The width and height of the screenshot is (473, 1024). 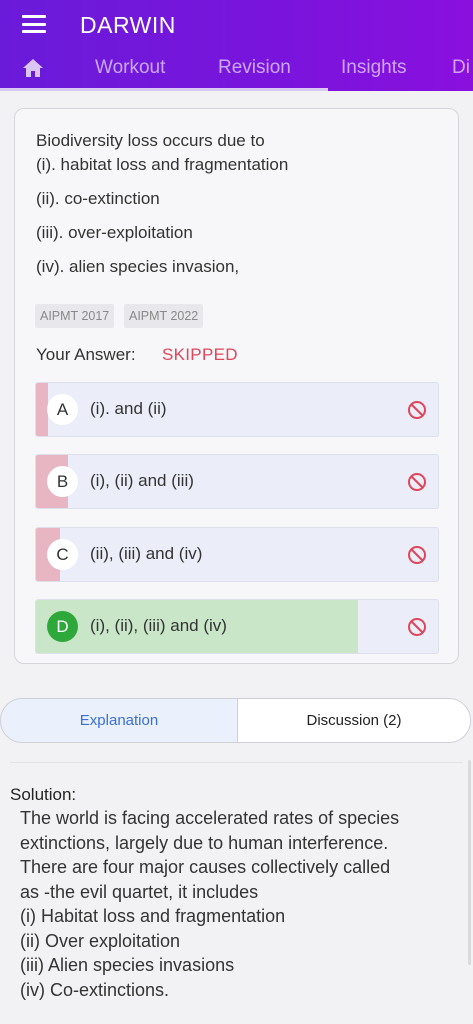 What do you see at coordinates (373, 68) in the screenshot?
I see `tab-insights: Insights` at bounding box center [373, 68].